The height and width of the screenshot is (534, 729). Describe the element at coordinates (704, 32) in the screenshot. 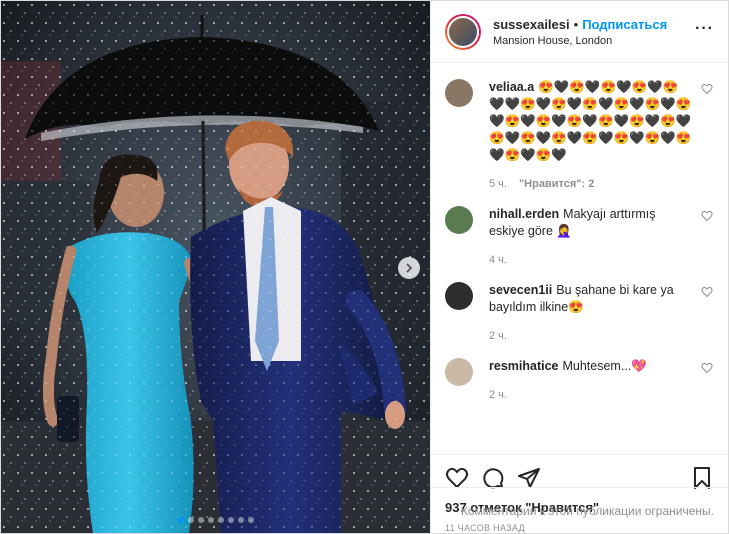

I see `more-horizontal-icon: ···` at that location.